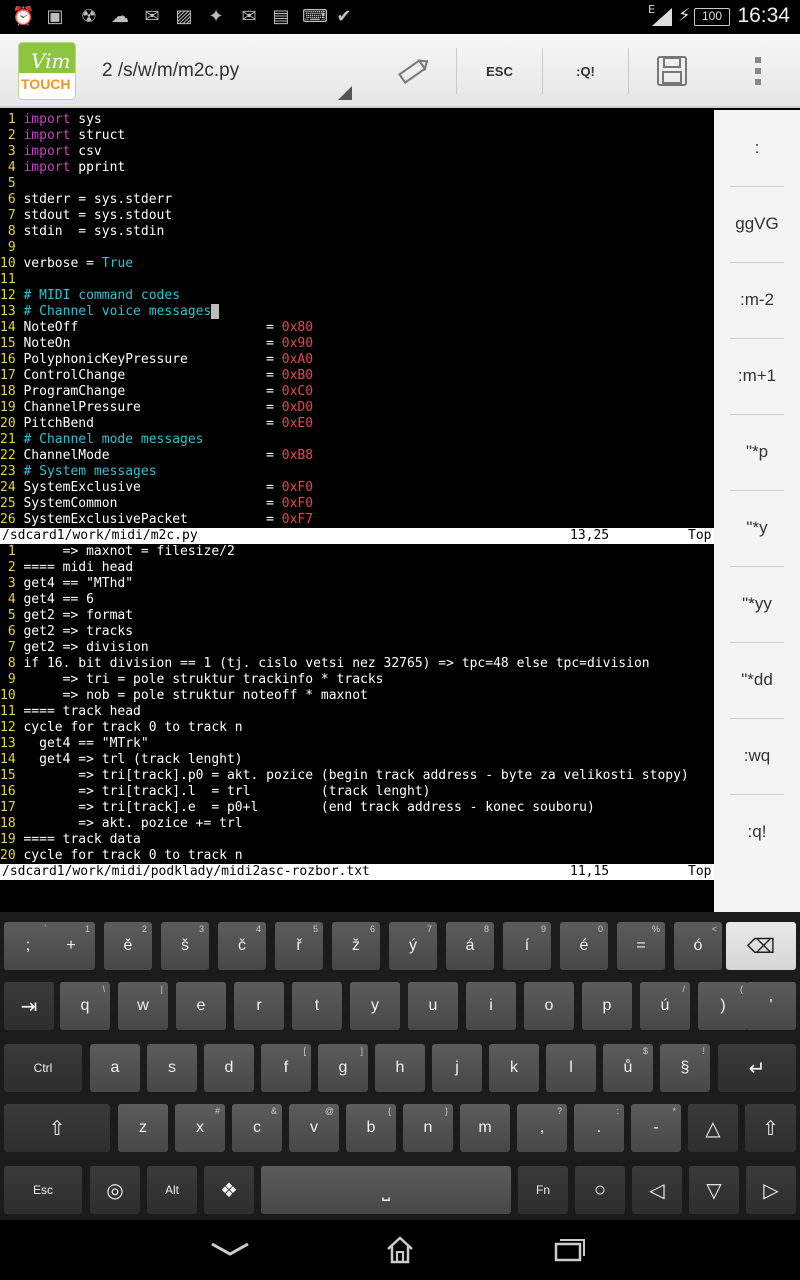 The height and width of the screenshot is (1280, 800). What do you see at coordinates (628, 1068) in the screenshot?
I see `key-ů: ů $` at bounding box center [628, 1068].